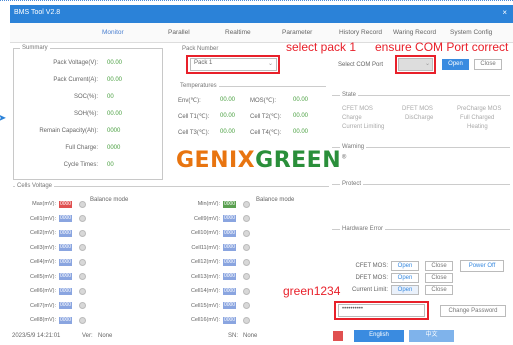  Describe the element at coordinates (371, 266) in the screenshot. I see `cfet-mos-label: CFET MOS:` at that location.